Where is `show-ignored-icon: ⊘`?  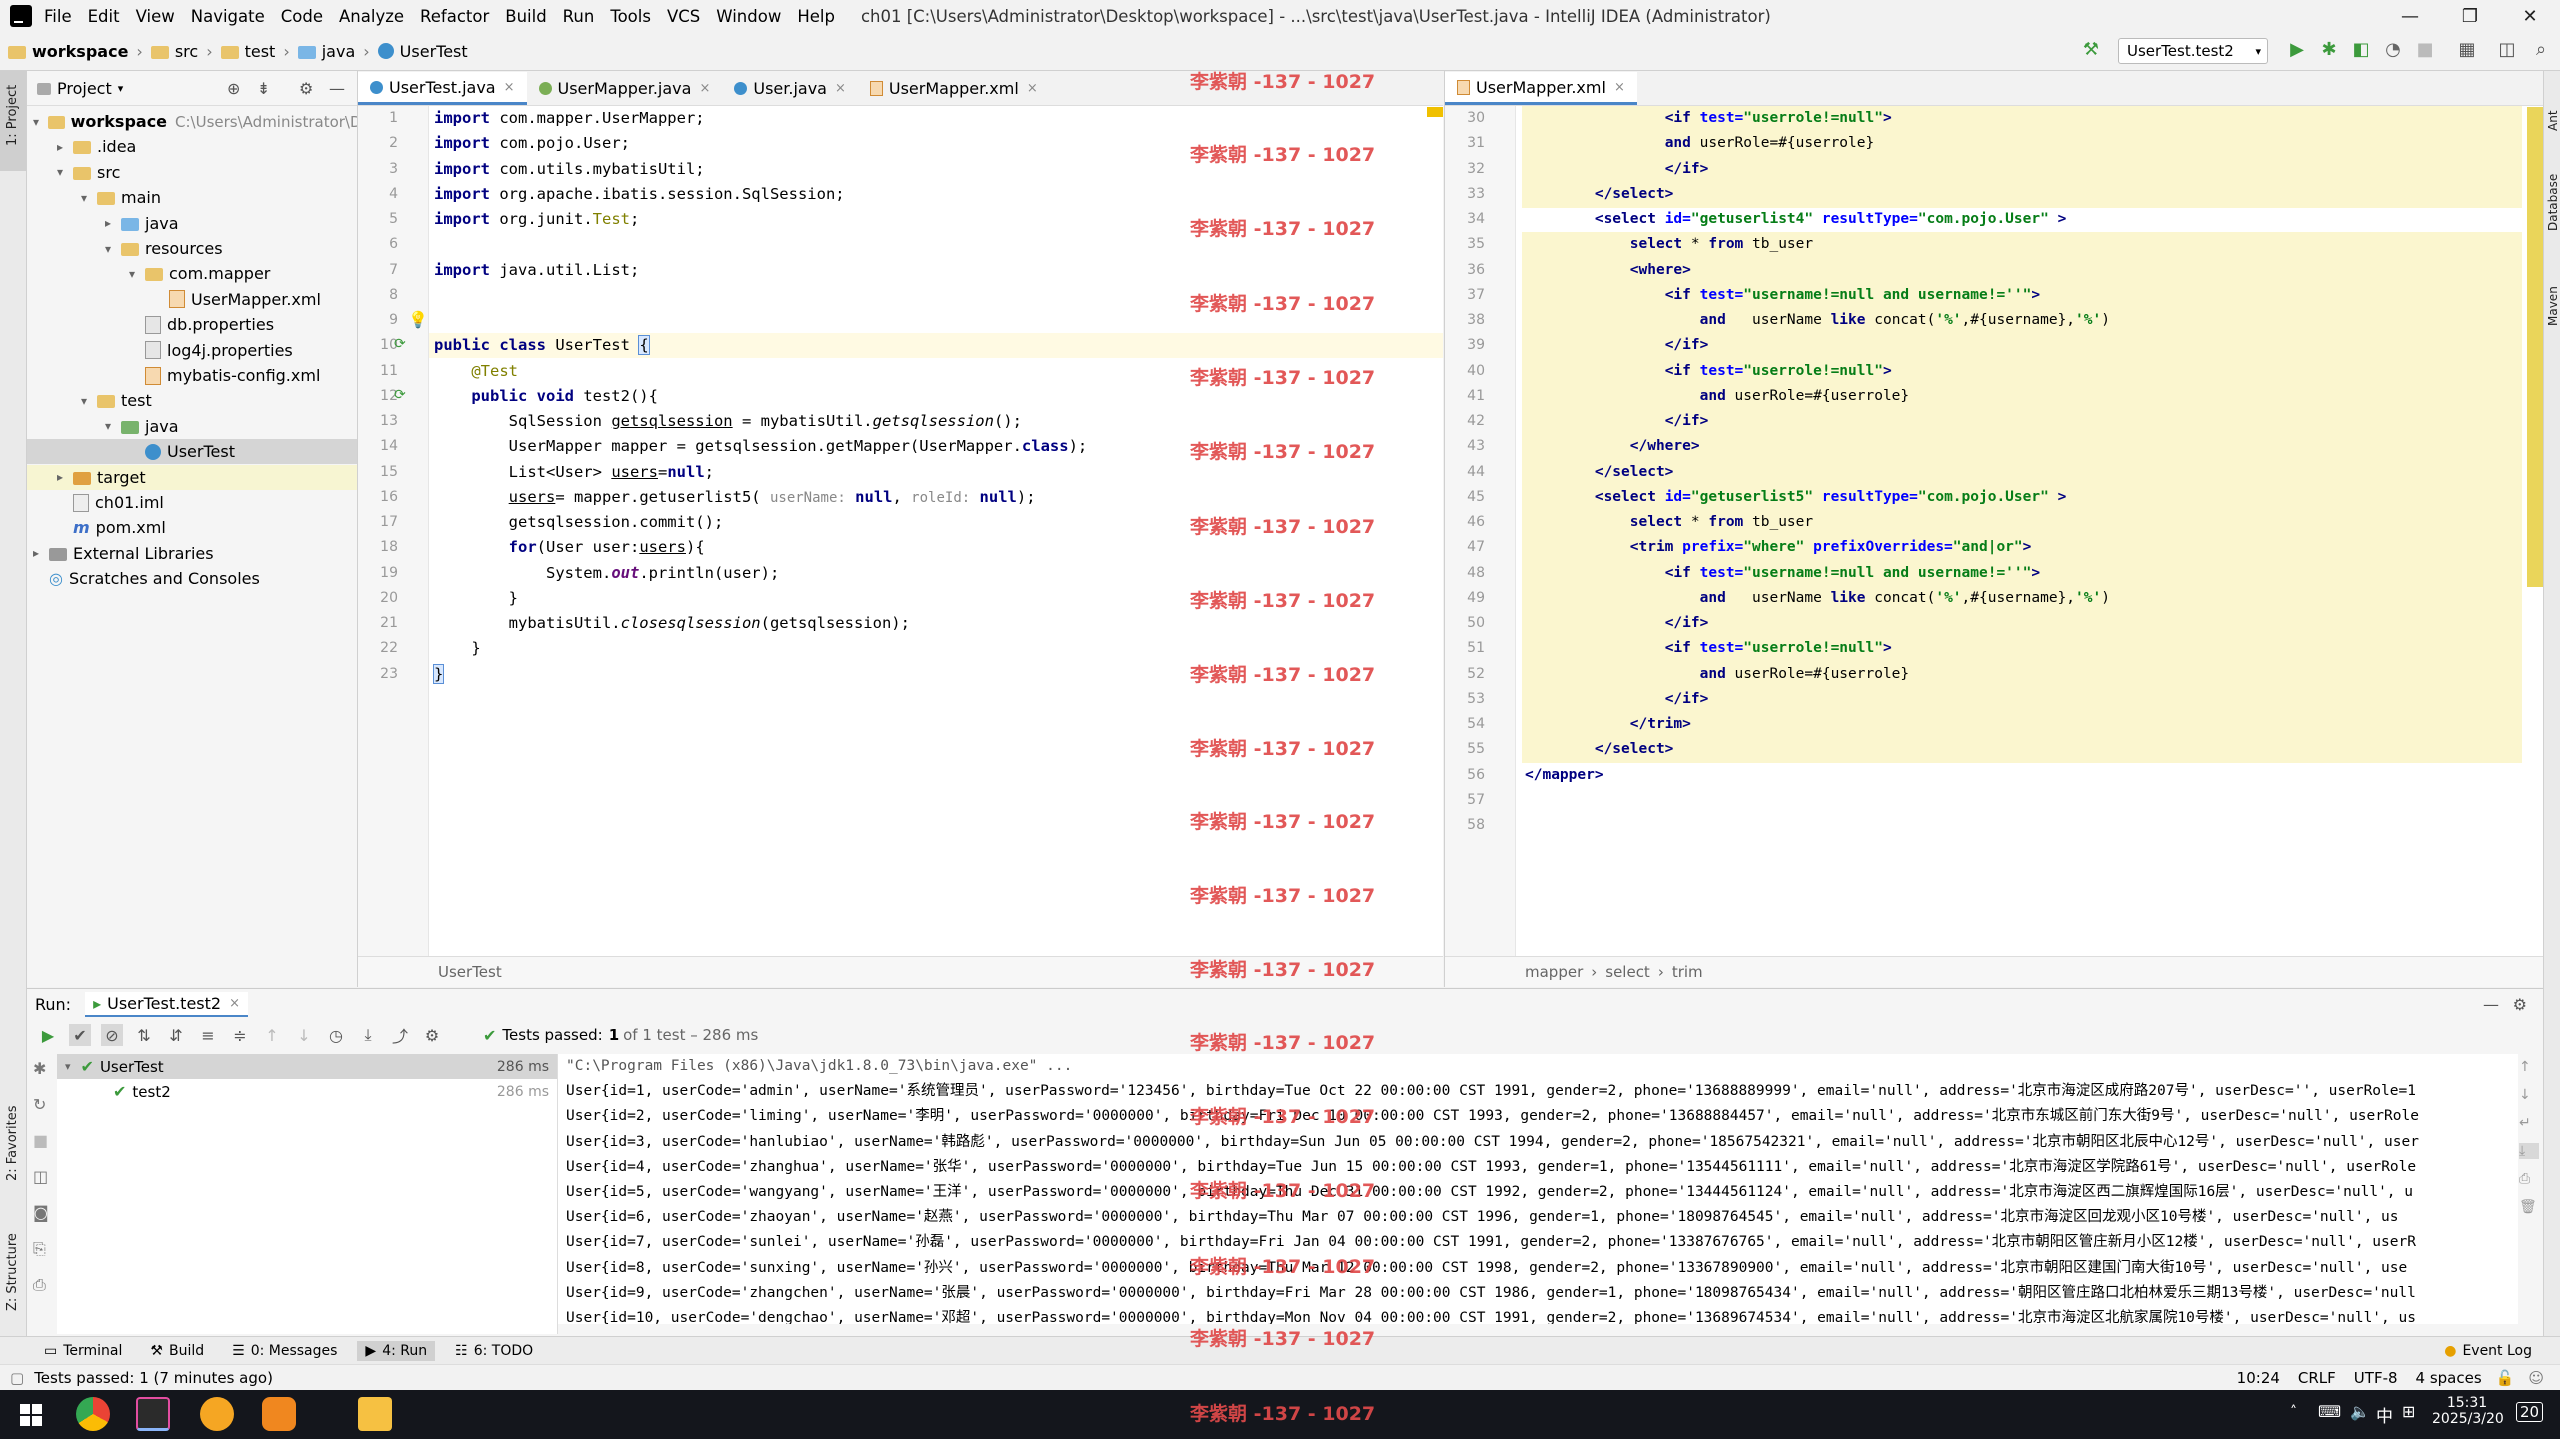
show-ignored-icon: ⊘ is located at coordinates (112, 1035).